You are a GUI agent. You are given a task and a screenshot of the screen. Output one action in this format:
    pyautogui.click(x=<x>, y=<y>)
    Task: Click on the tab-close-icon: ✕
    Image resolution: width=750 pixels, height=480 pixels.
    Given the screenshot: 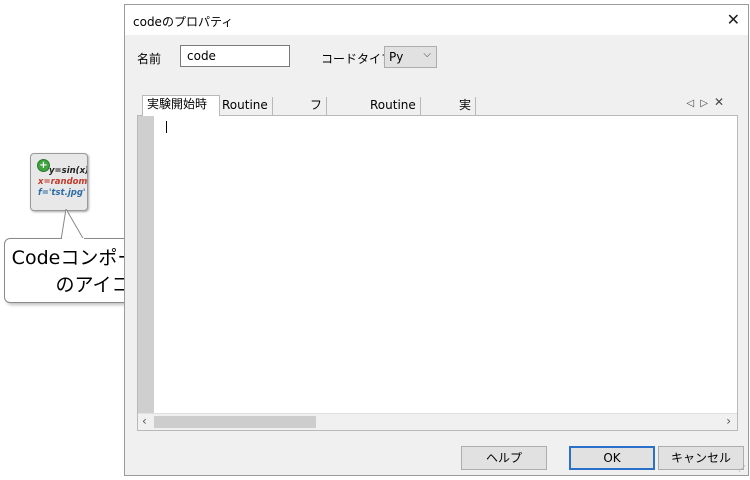 What is the action you would take?
    pyautogui.click(x=722, y=102)
    